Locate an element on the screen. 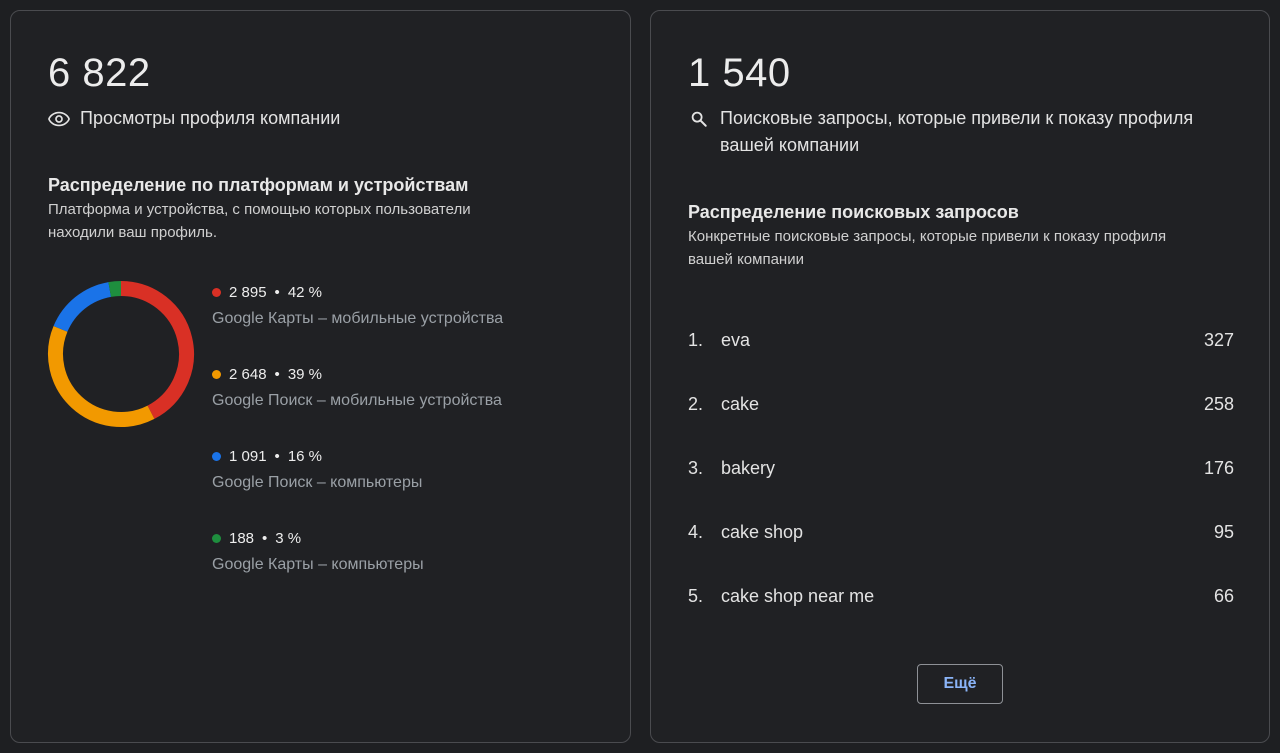  legend-label: Google Карты – мобильные устройства is located at coordinates (358, 318).